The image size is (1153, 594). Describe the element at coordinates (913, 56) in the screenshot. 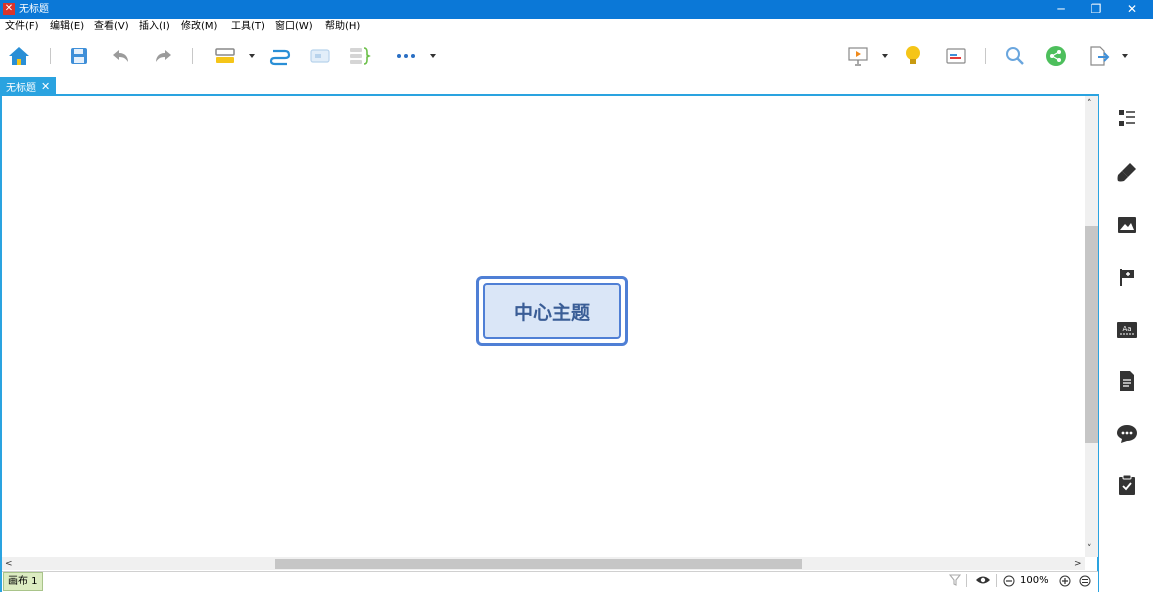

I see `brainstorm-icon` at that location.